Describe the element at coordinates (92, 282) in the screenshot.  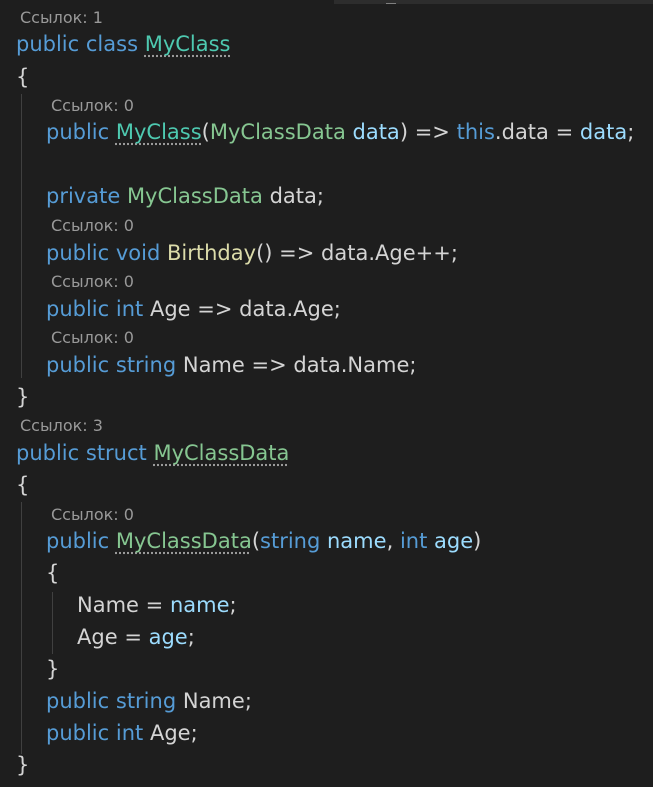
I see `codelens-age-references: Ссылок: 0` at that location.